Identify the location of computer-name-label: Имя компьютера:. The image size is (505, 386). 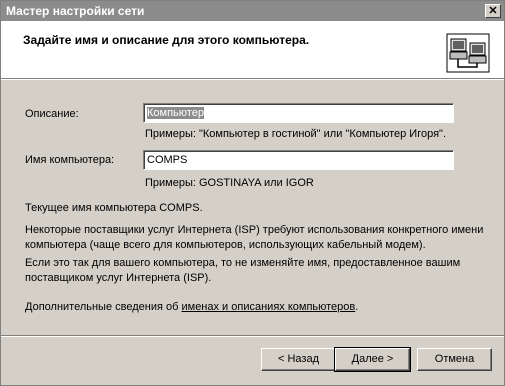
(70, 160).